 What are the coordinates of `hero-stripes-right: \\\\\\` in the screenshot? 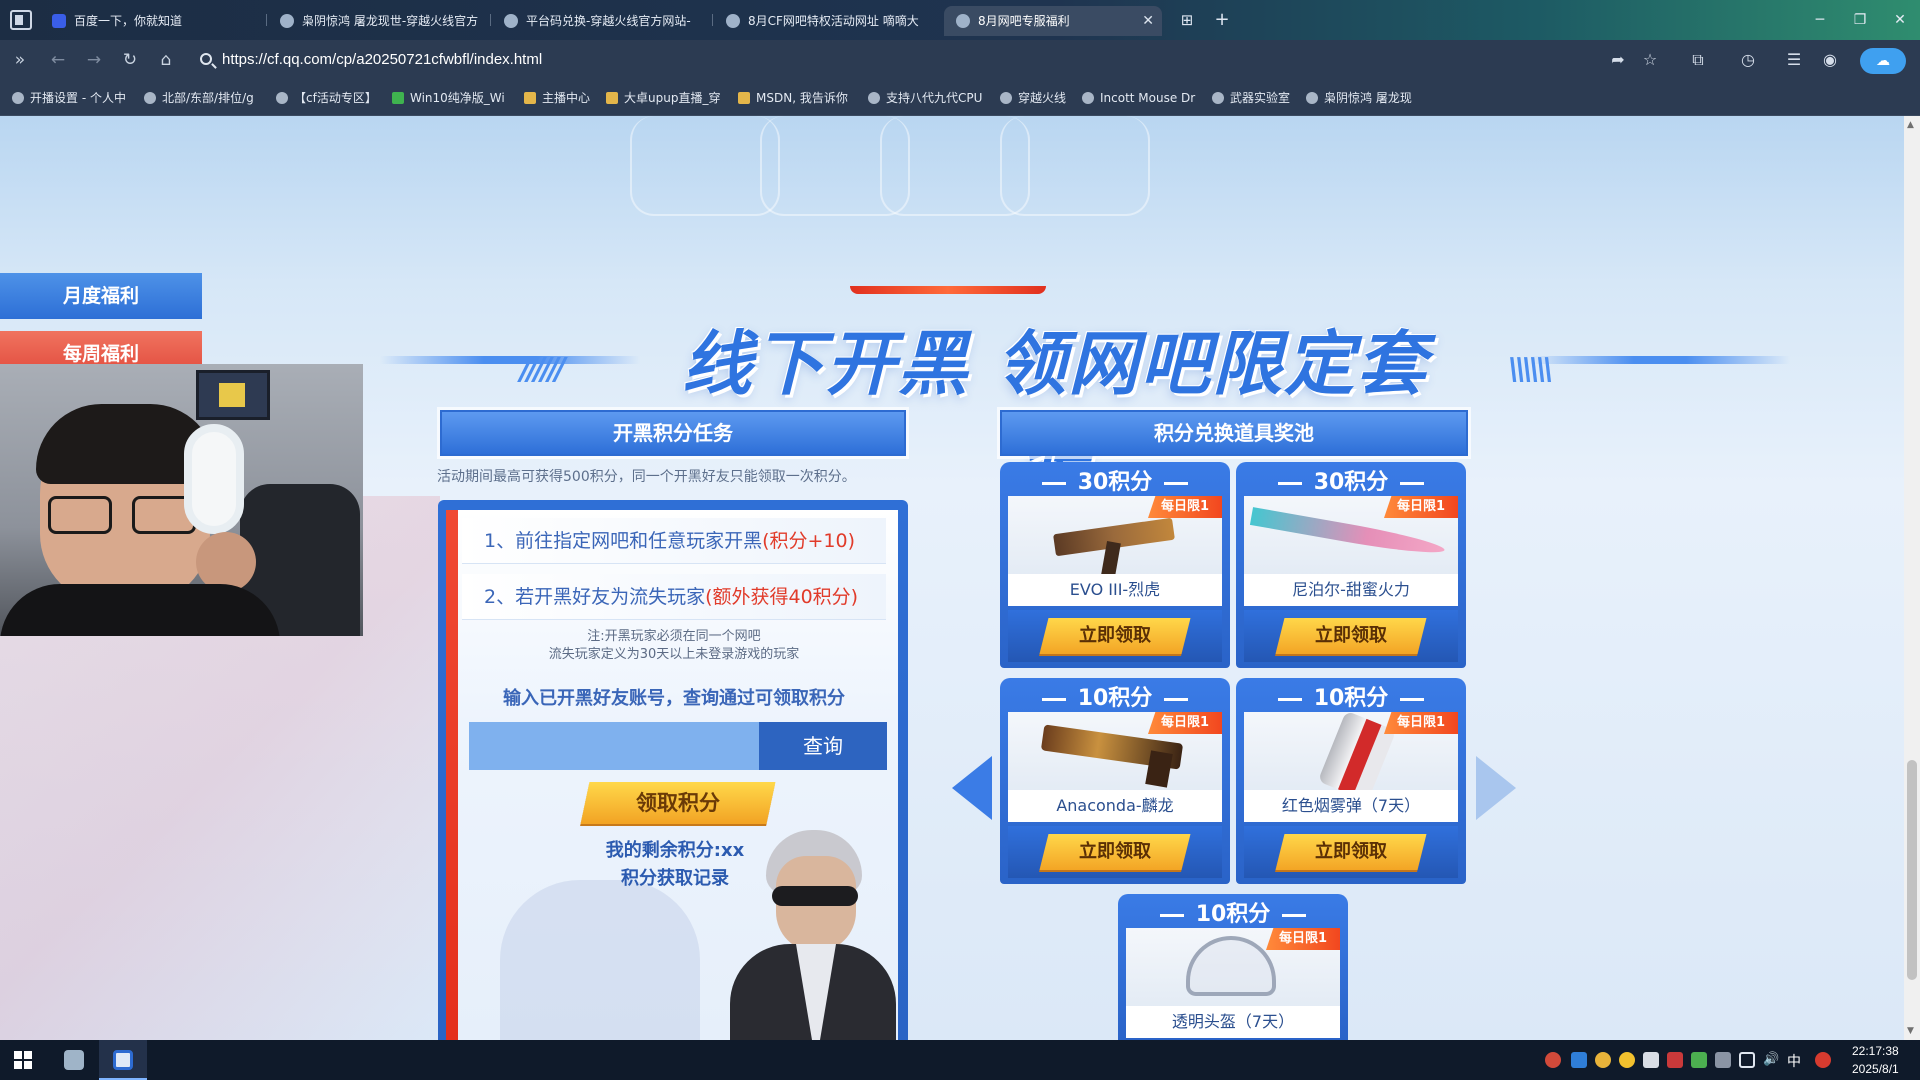 It's located at (1531, 369).